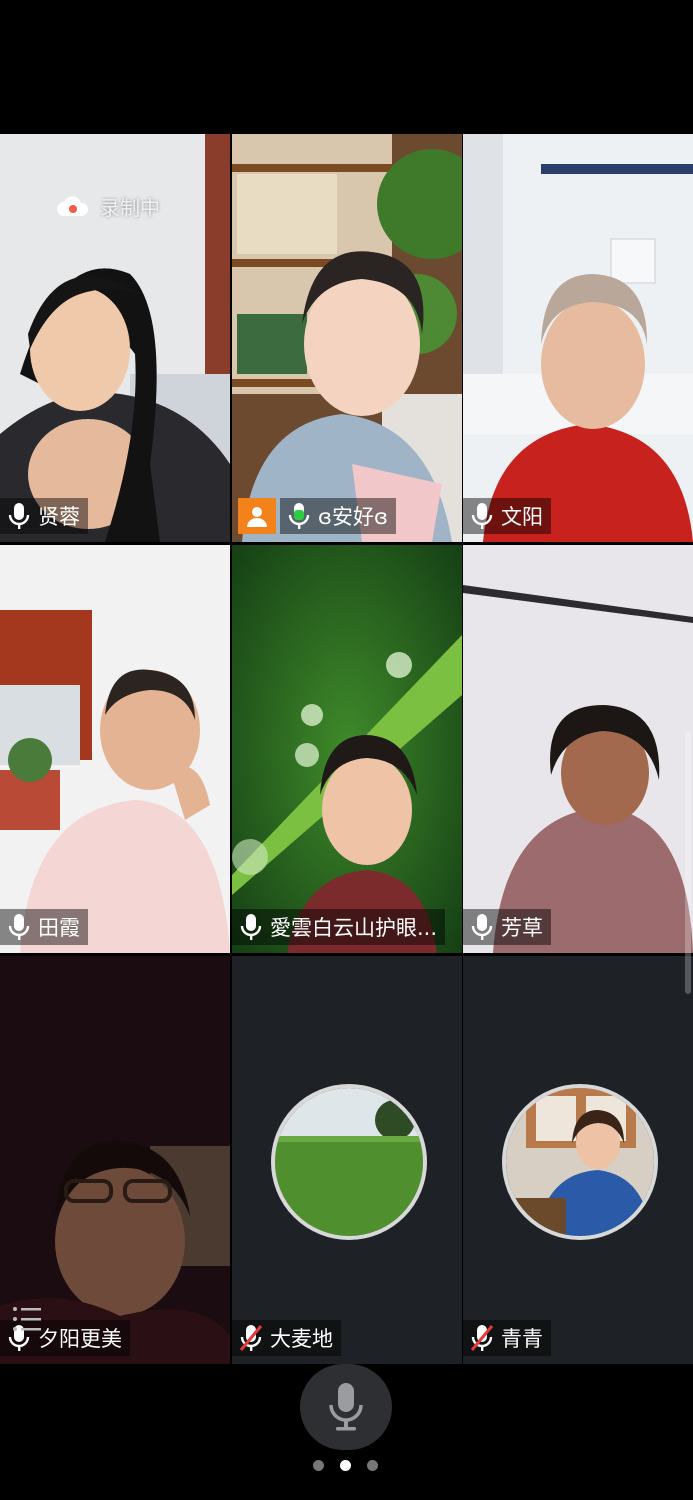 This screenshot has width=693, height=1500. What do you see at coordinates (59, 928) in the screenshot?
I see `participant-name: 田霞` at bounding box center [59, 928].